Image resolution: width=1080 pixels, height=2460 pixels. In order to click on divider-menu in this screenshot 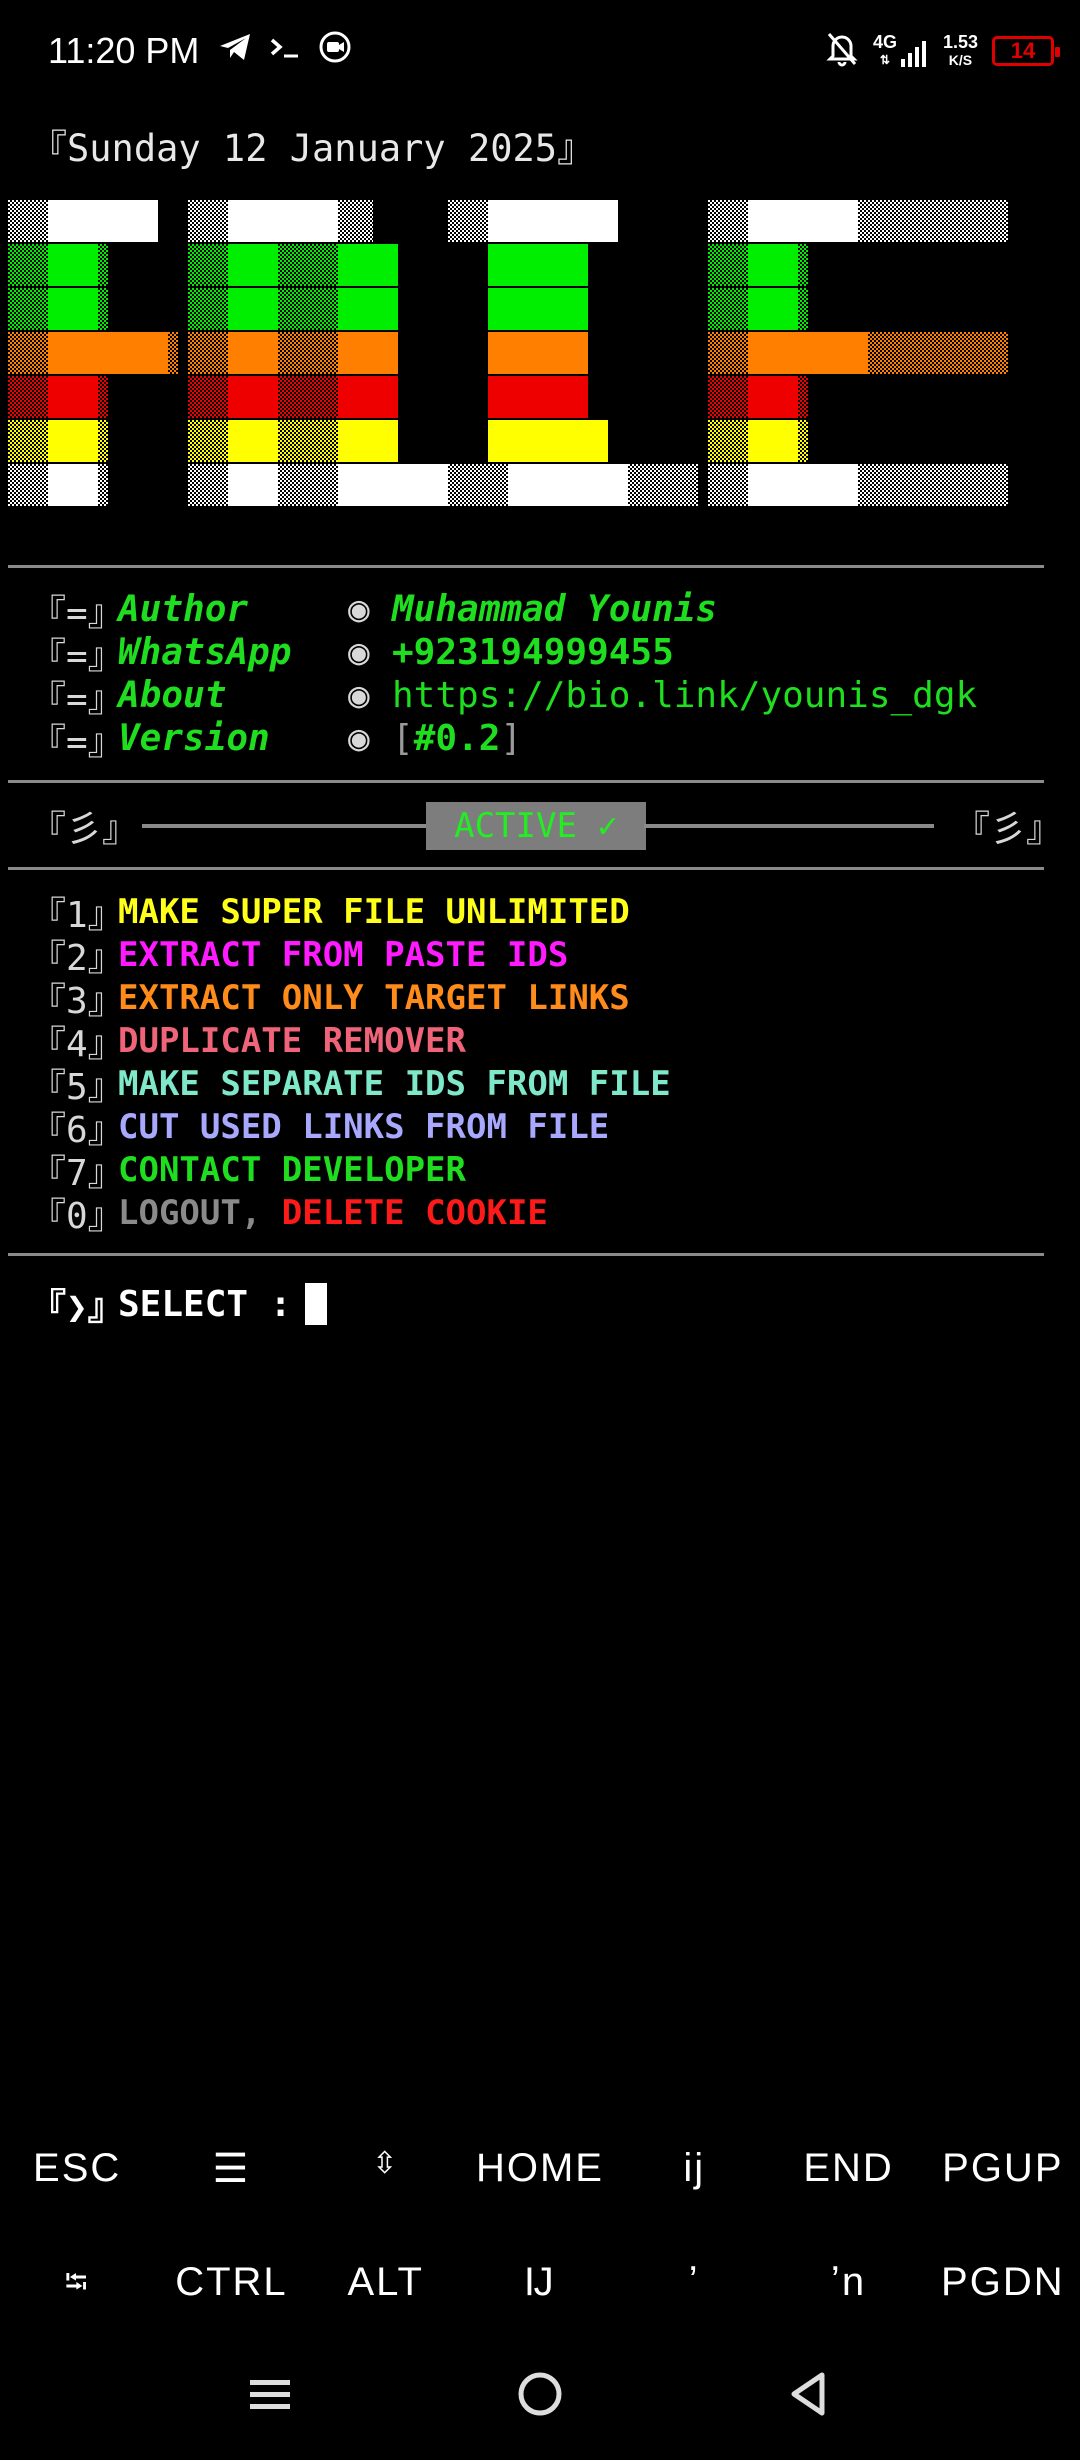, I will do `click(526, 1254)`.